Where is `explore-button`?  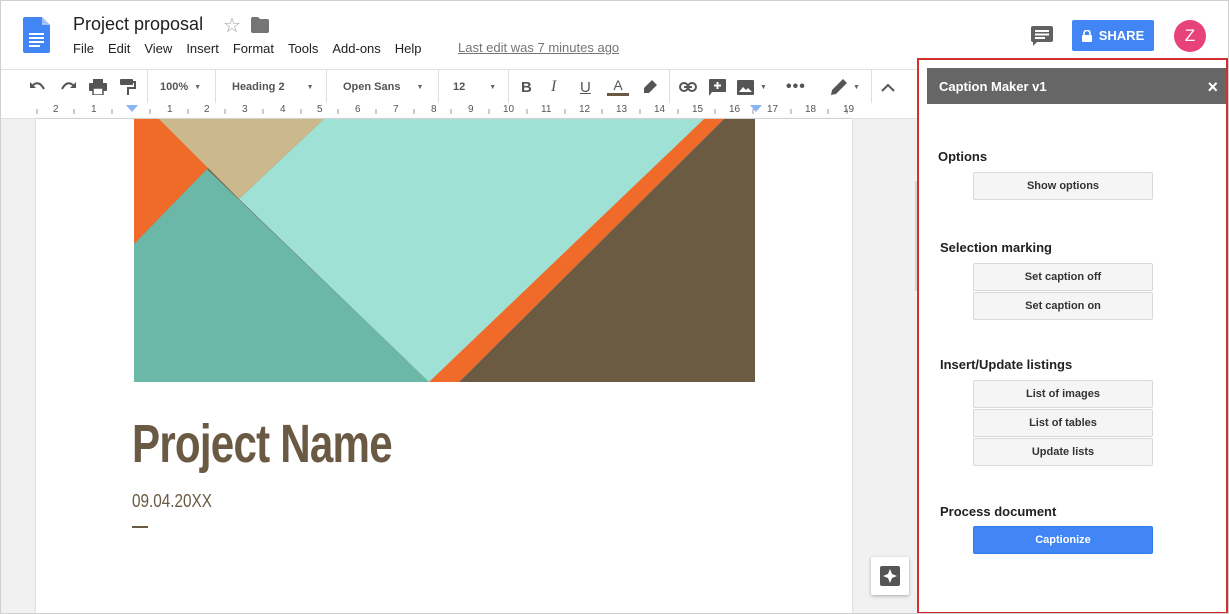 explore-button is located at coordinates (890, 576).